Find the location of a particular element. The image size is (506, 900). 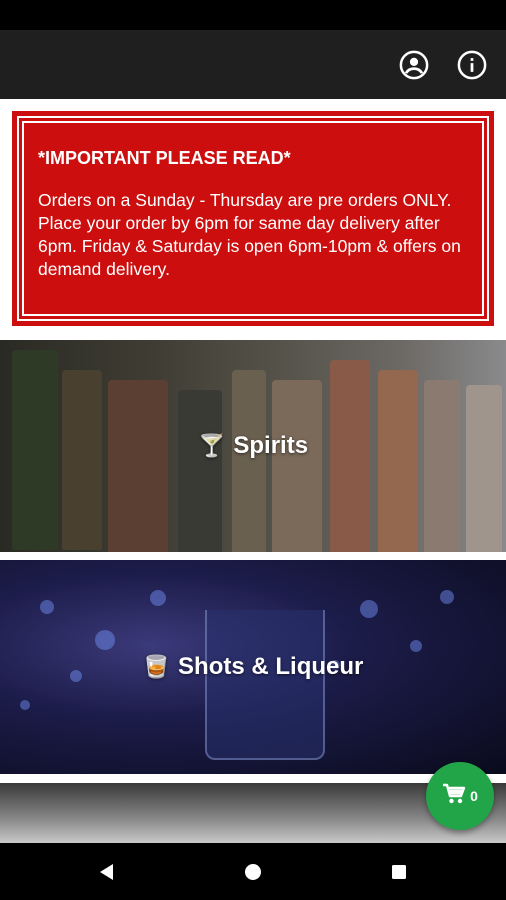

info-icon is located at coordinates (472, 65).